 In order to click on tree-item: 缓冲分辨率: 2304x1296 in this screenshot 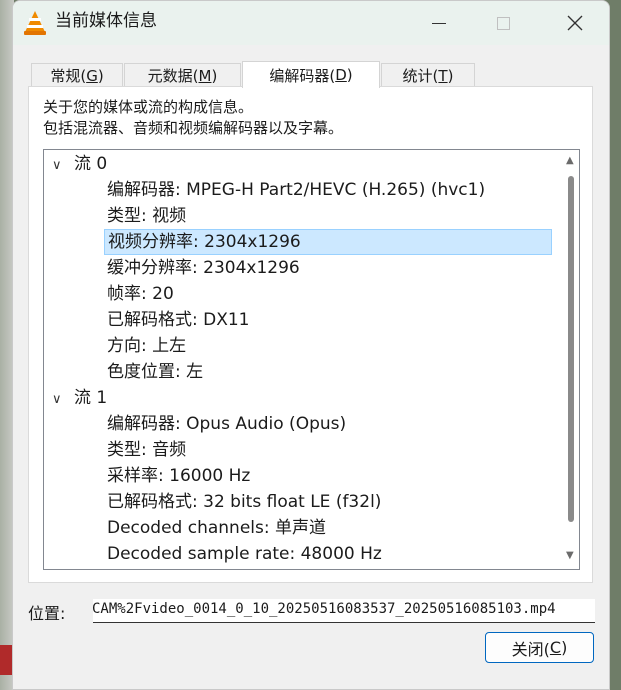, I will do `click(203, 268)`.